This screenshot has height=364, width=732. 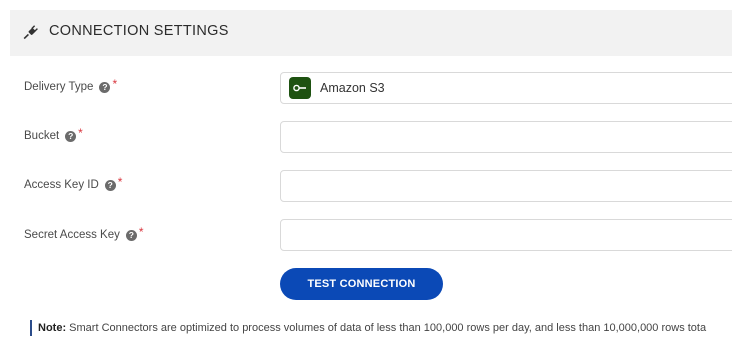 What do you see at coordinates (139, 31) in the screenshot?
I see `section-title: CONNECTION SETTINGS` at bounding box center [139, 31].